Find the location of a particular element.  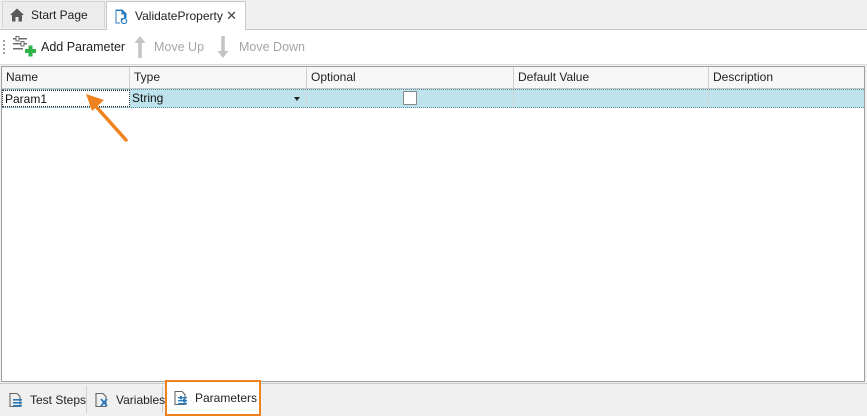

optional-checkbox is located at coordinates (410, 98).